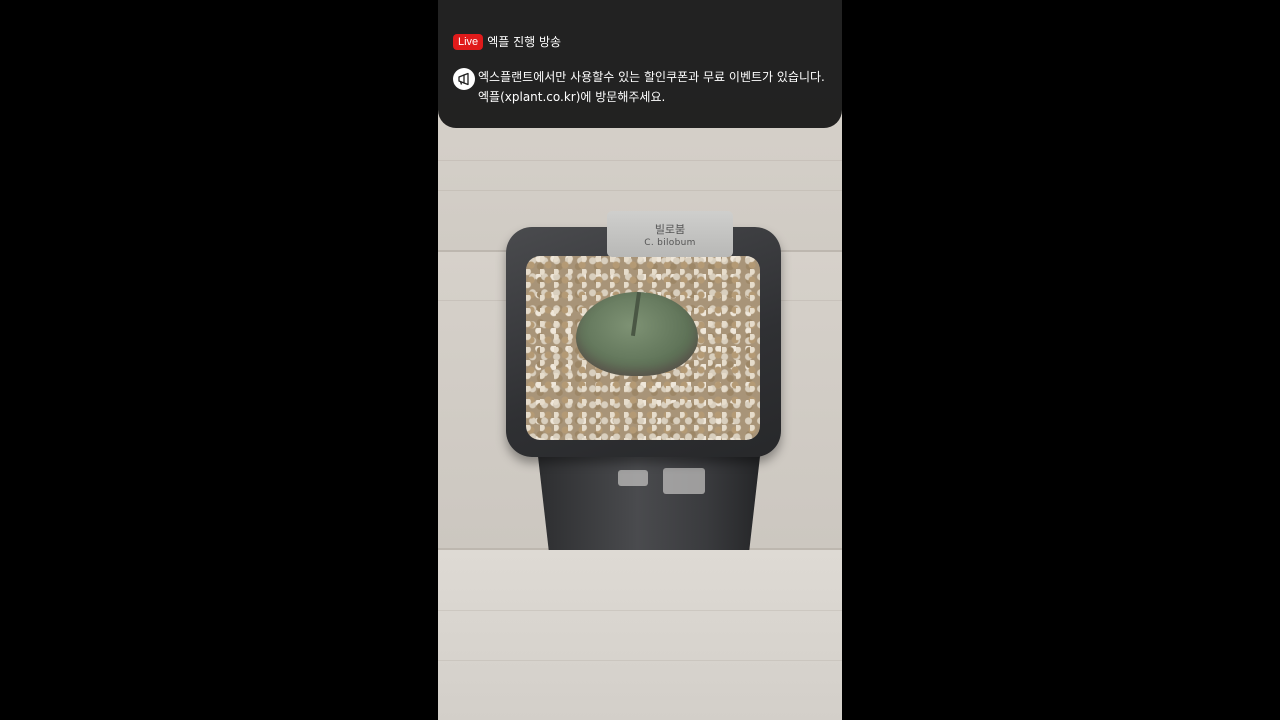 This screenshot has height=720, width=1280. I want to click on plant-label-latin: C. bilobum, so click(670, 243).